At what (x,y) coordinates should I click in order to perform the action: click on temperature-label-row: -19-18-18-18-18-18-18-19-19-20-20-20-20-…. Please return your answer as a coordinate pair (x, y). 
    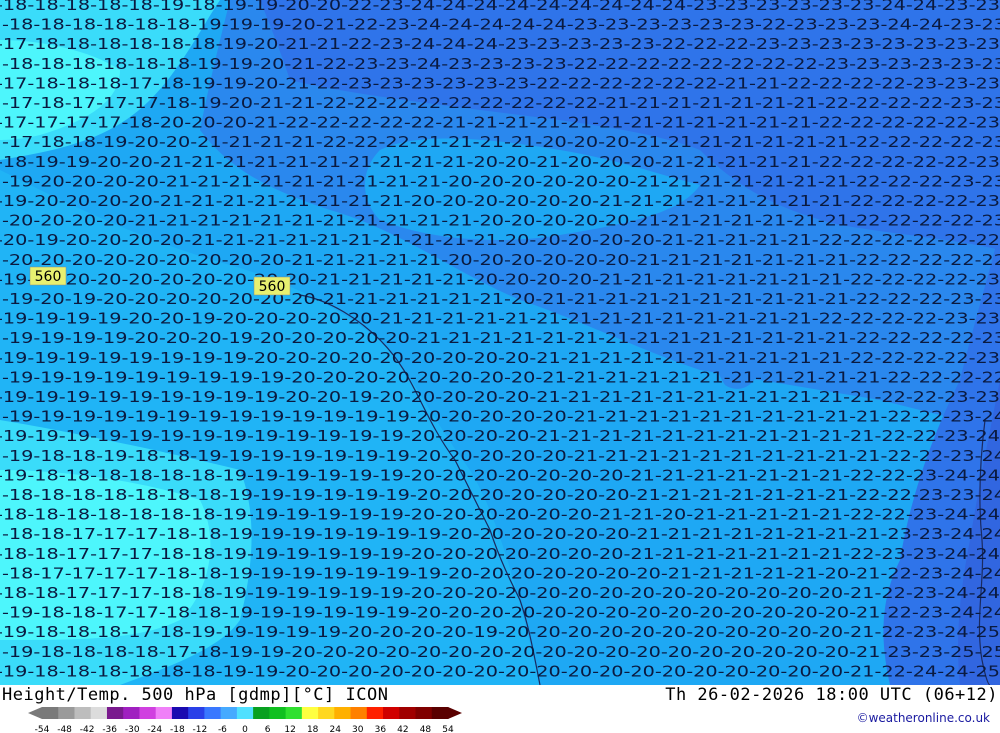
    Looking at the image, I should click on (500, 671).